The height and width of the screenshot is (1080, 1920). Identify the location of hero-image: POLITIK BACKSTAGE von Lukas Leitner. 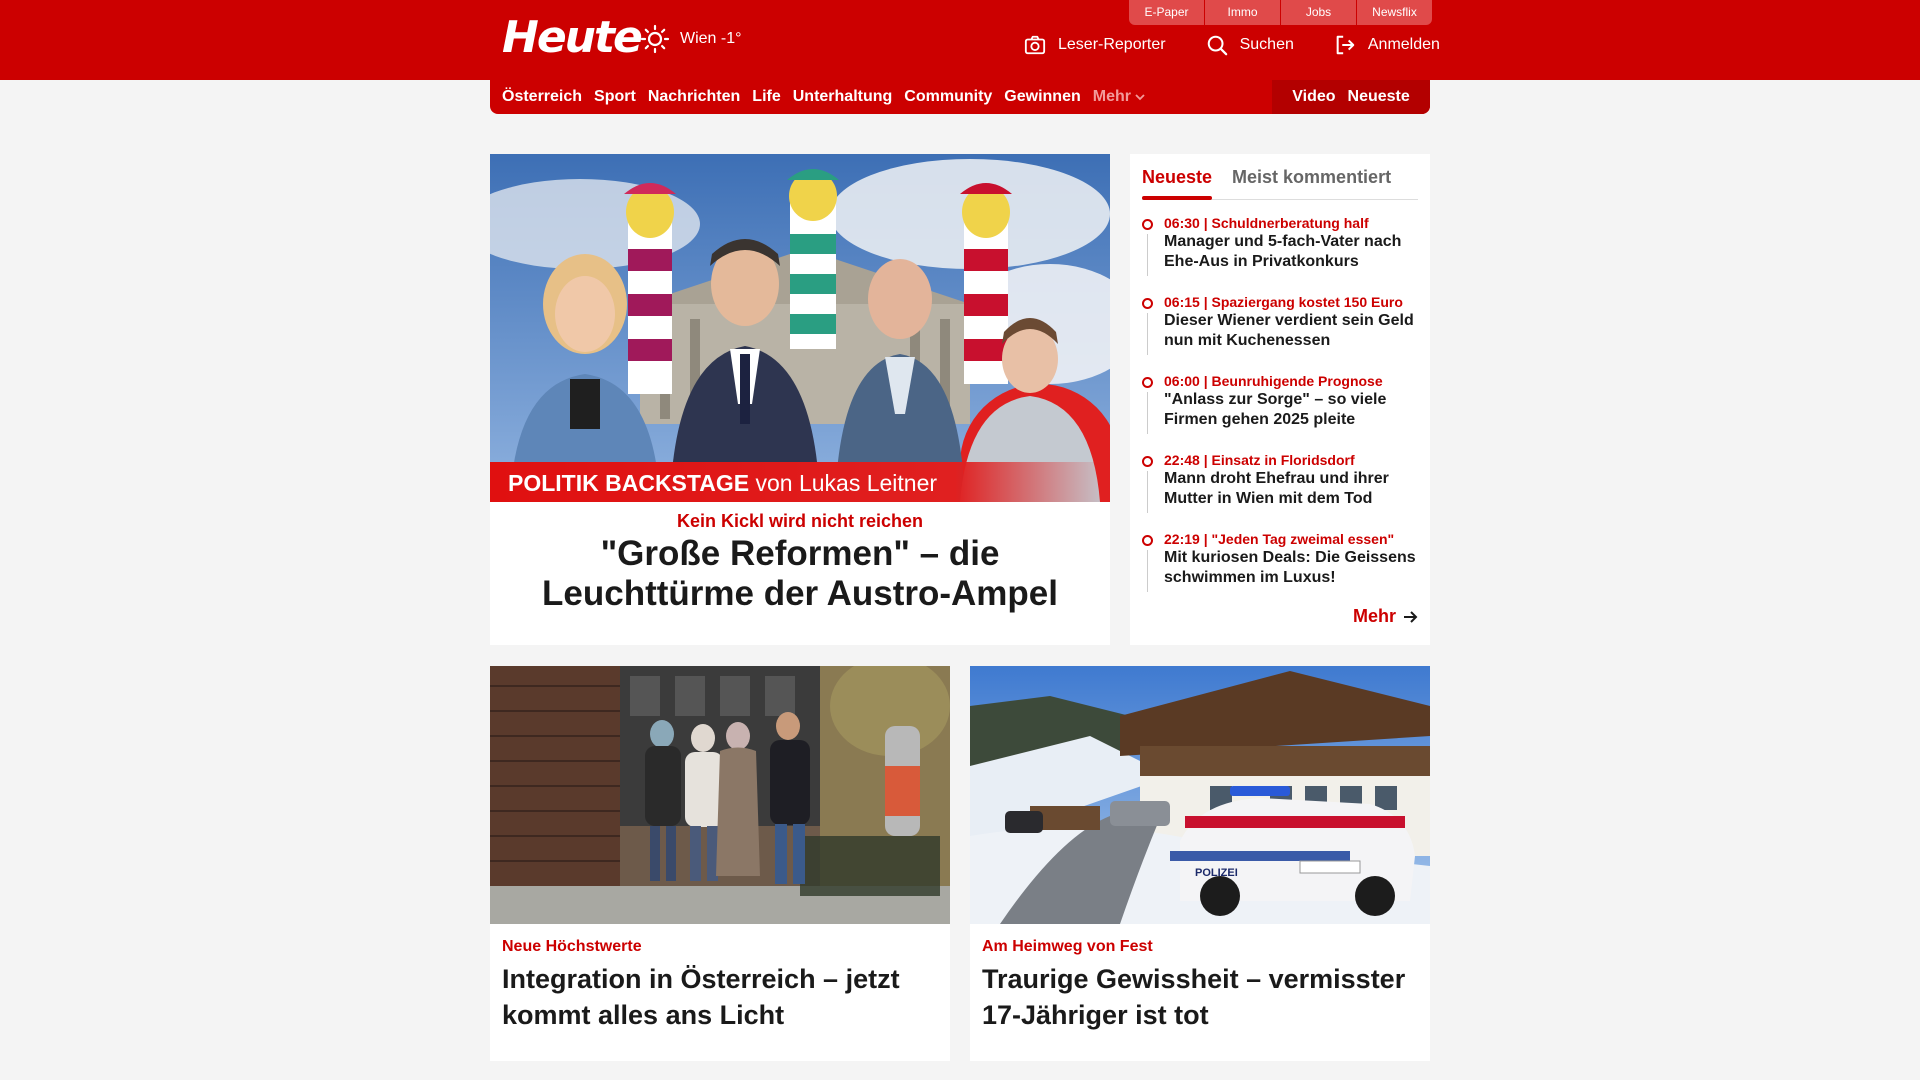
(800, 328).